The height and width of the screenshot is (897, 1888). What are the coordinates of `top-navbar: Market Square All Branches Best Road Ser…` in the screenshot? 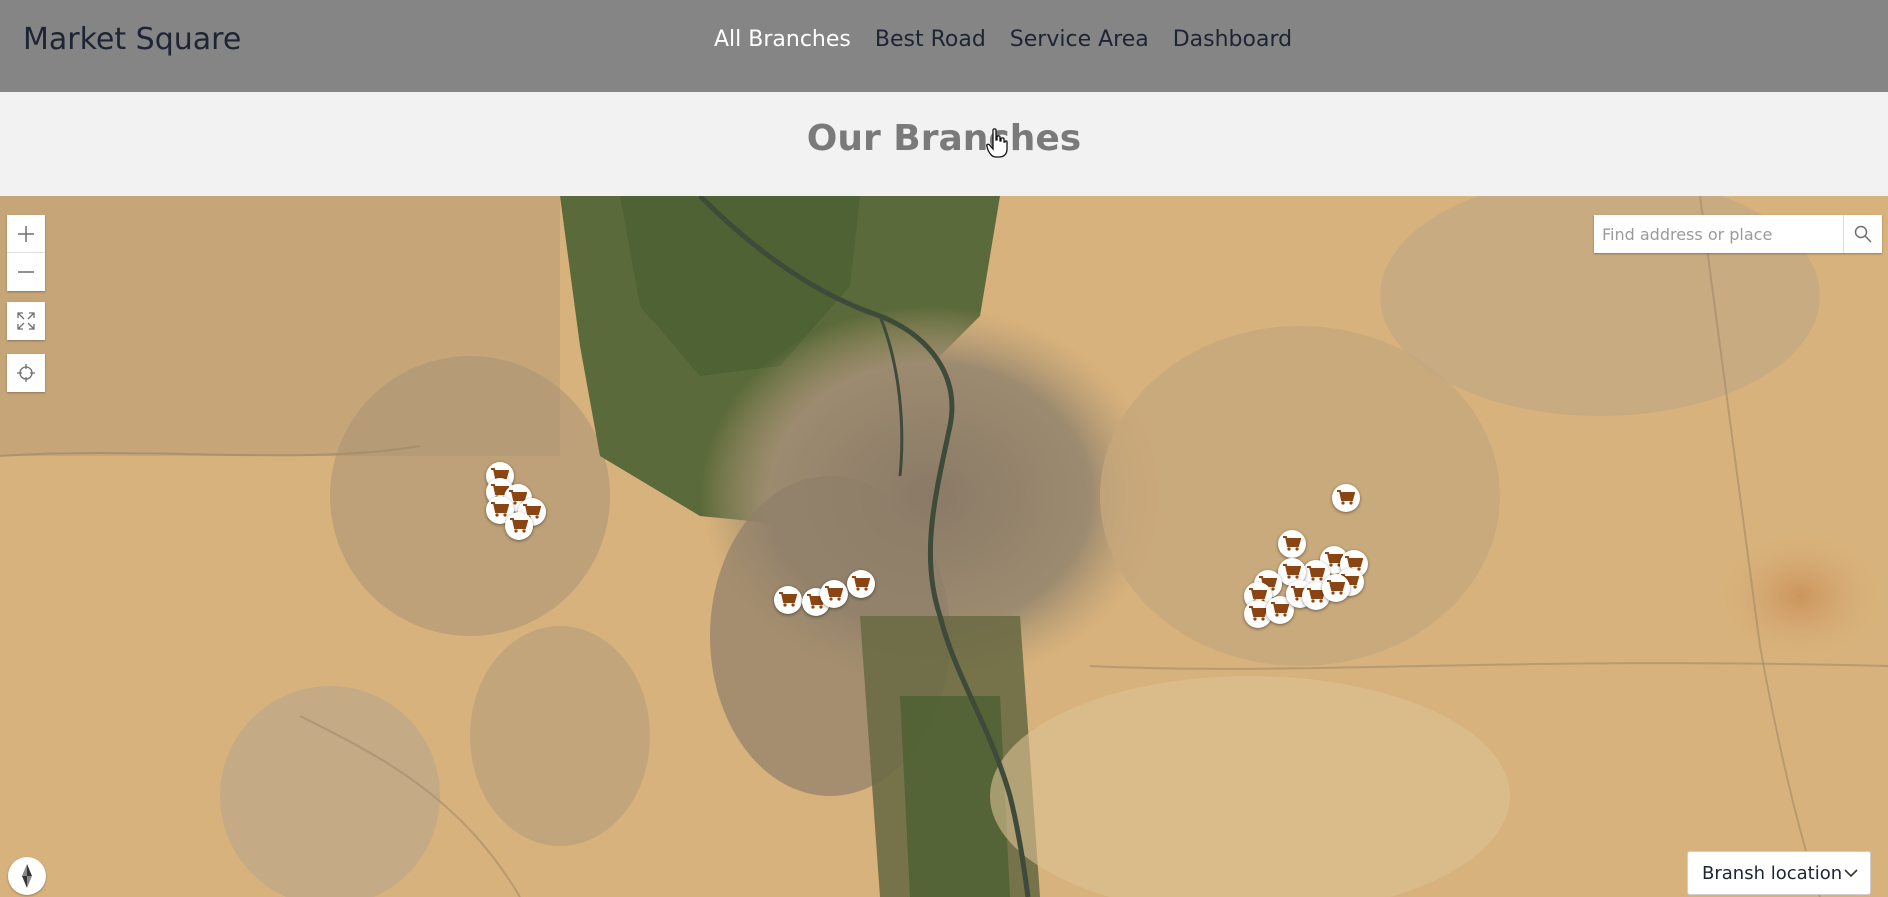 It's located at (944, 46).